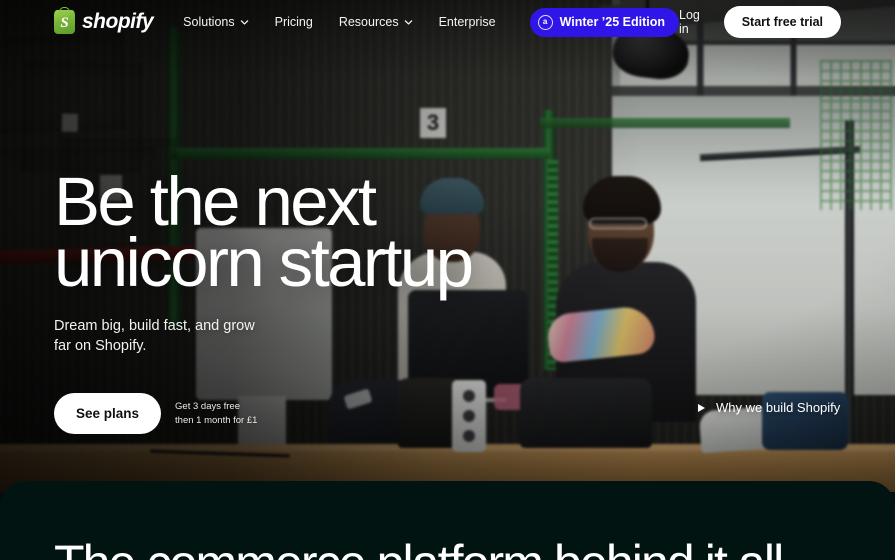 Image resolution: width=895 pixels, height=560 pixels. What do you see at coordinates (419, 549) in the screenshot?
I see `section-heading: The commerce platform behind it all` at bounding box center [419, 549].